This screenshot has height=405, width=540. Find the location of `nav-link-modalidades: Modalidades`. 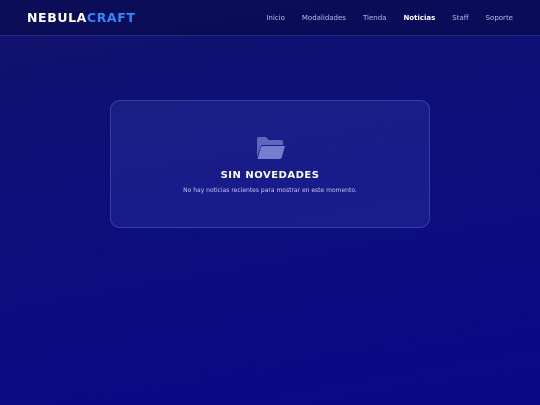

nav-link-modalidades: Modalidades is located at coordinates (324, 18).